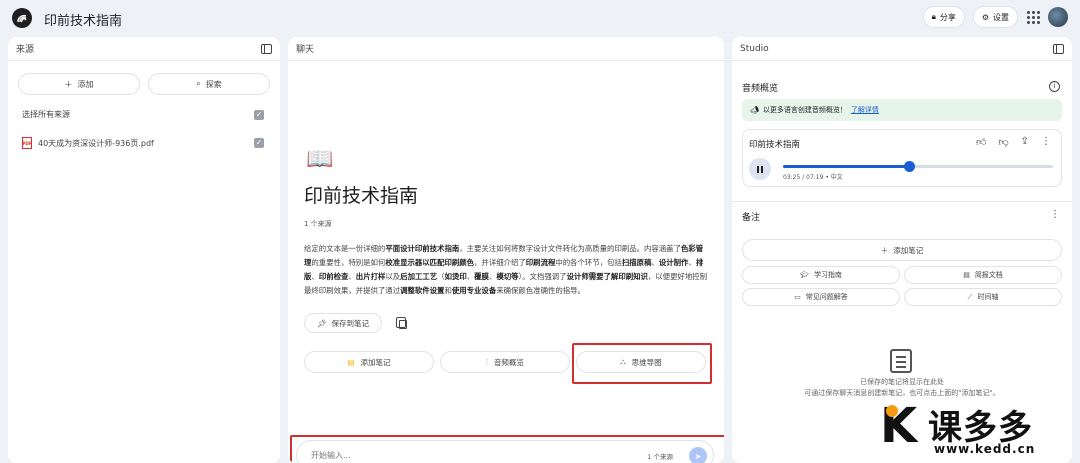  I want to click on watermark-dot, so click(892, 411).